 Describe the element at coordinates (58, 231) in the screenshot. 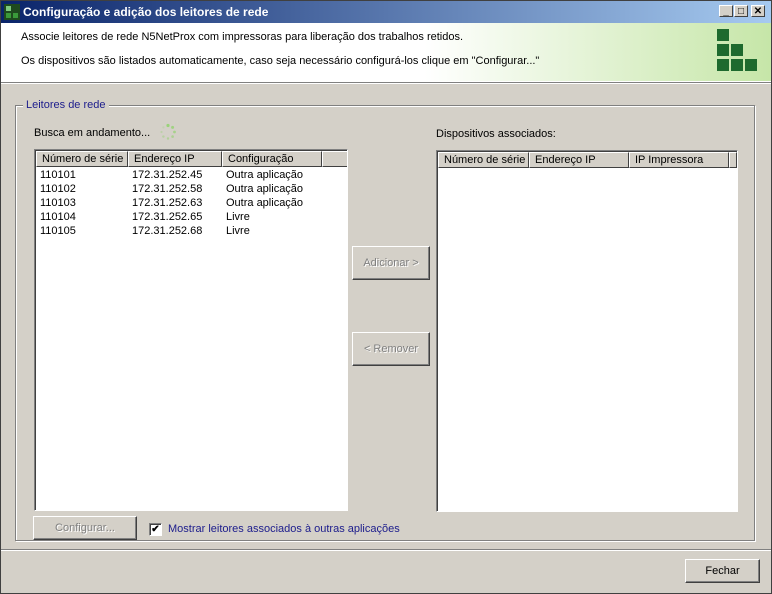

I see `serial-cell: 110105` at that location.